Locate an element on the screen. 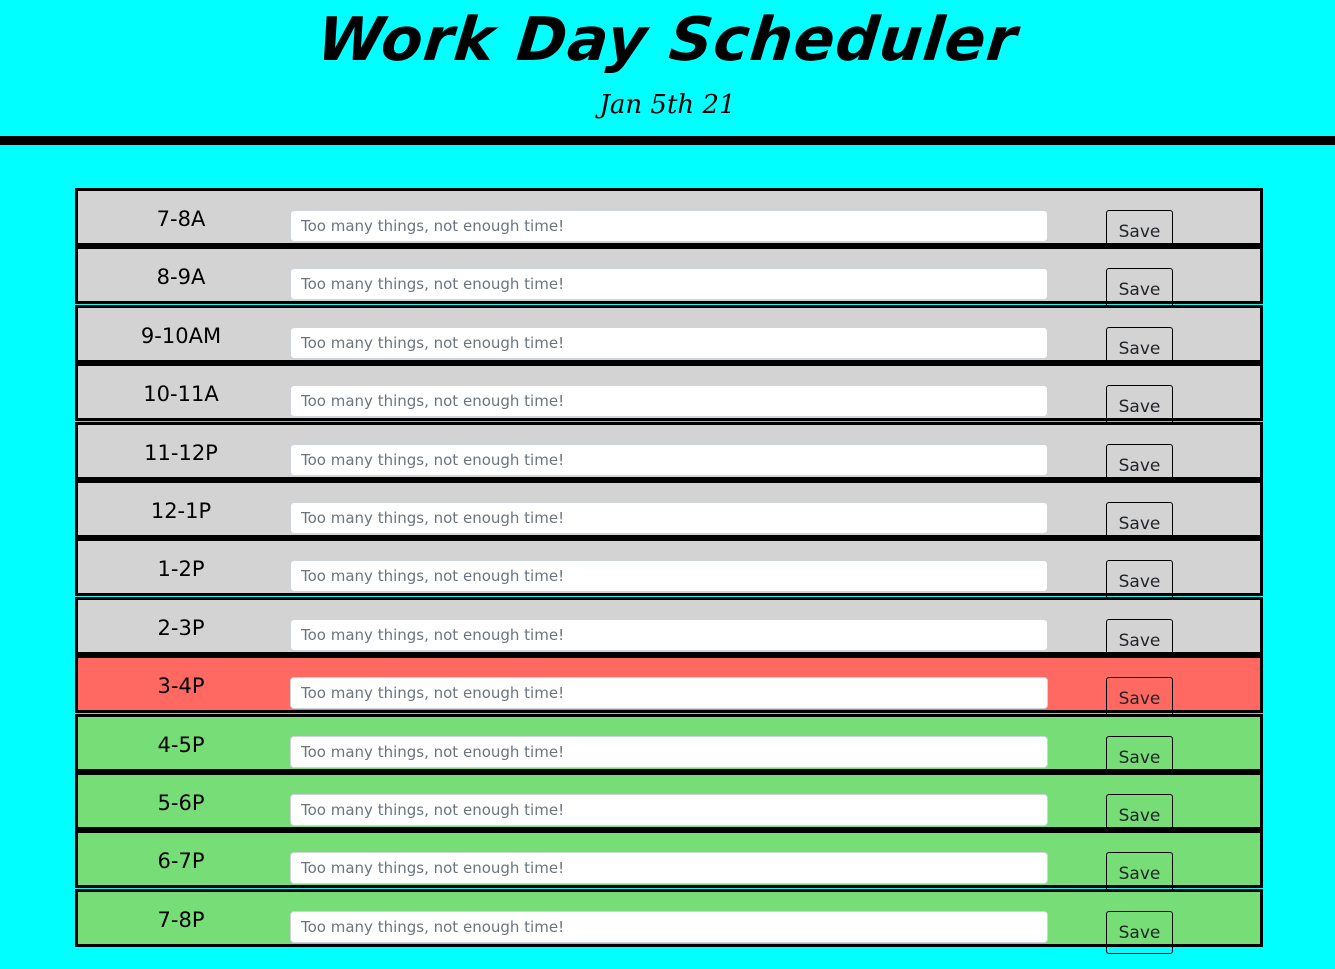  hour-label: 12-1P is located at coordinates (181, 511).